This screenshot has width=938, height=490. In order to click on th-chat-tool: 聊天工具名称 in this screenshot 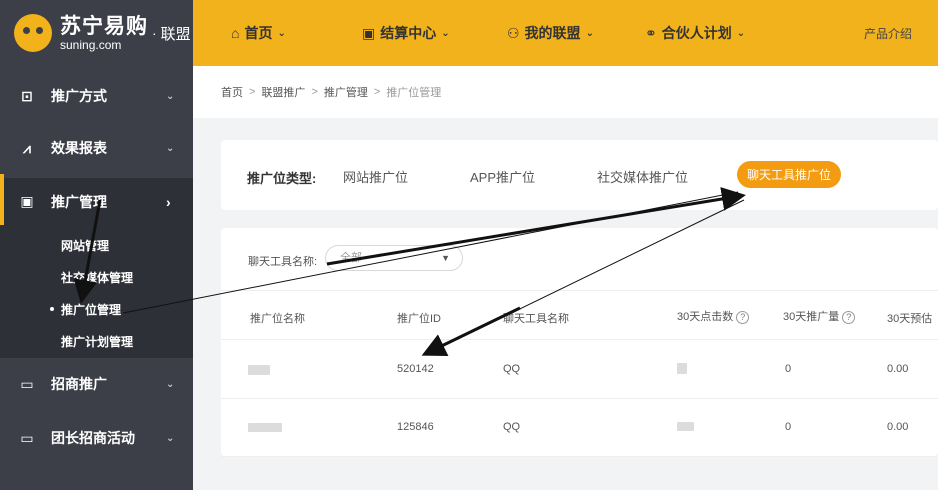, I will do `click(536, 319)`.